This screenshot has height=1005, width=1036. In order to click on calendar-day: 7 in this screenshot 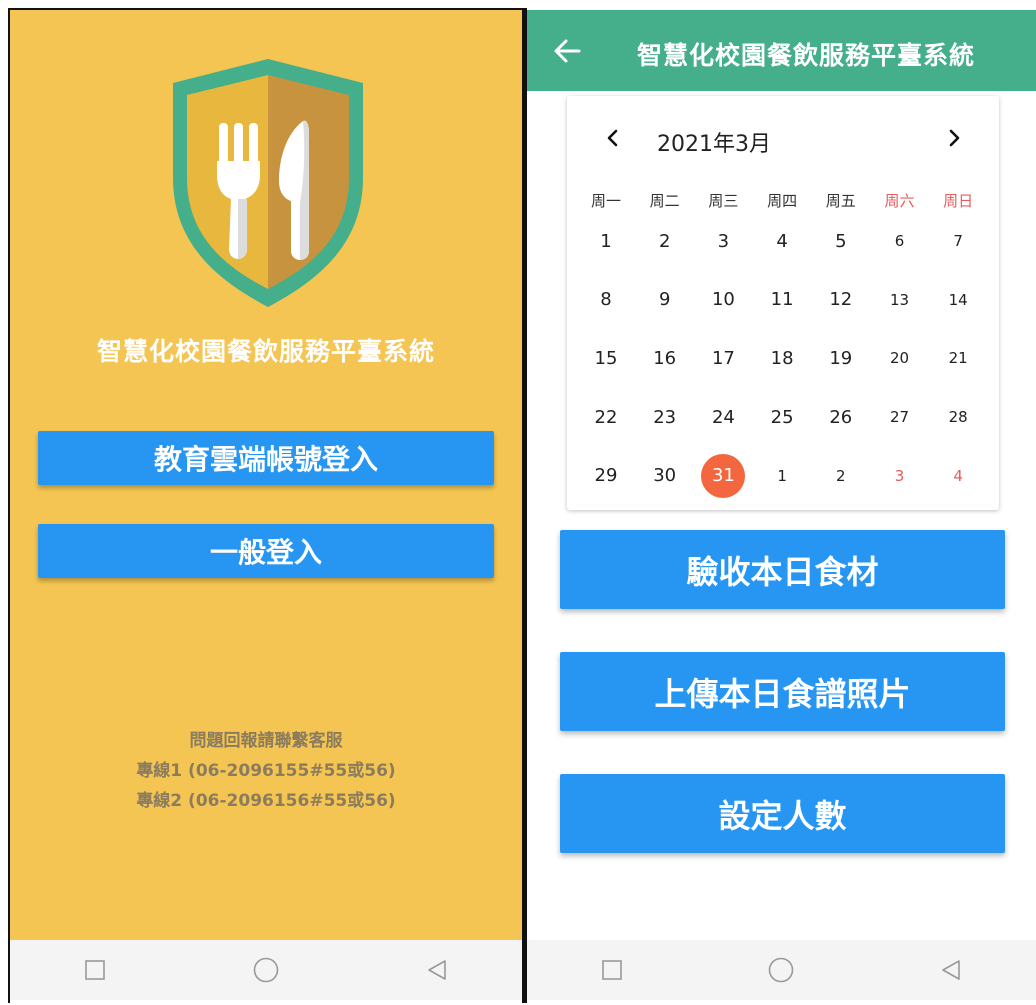, I will do `click(958, 241)`.